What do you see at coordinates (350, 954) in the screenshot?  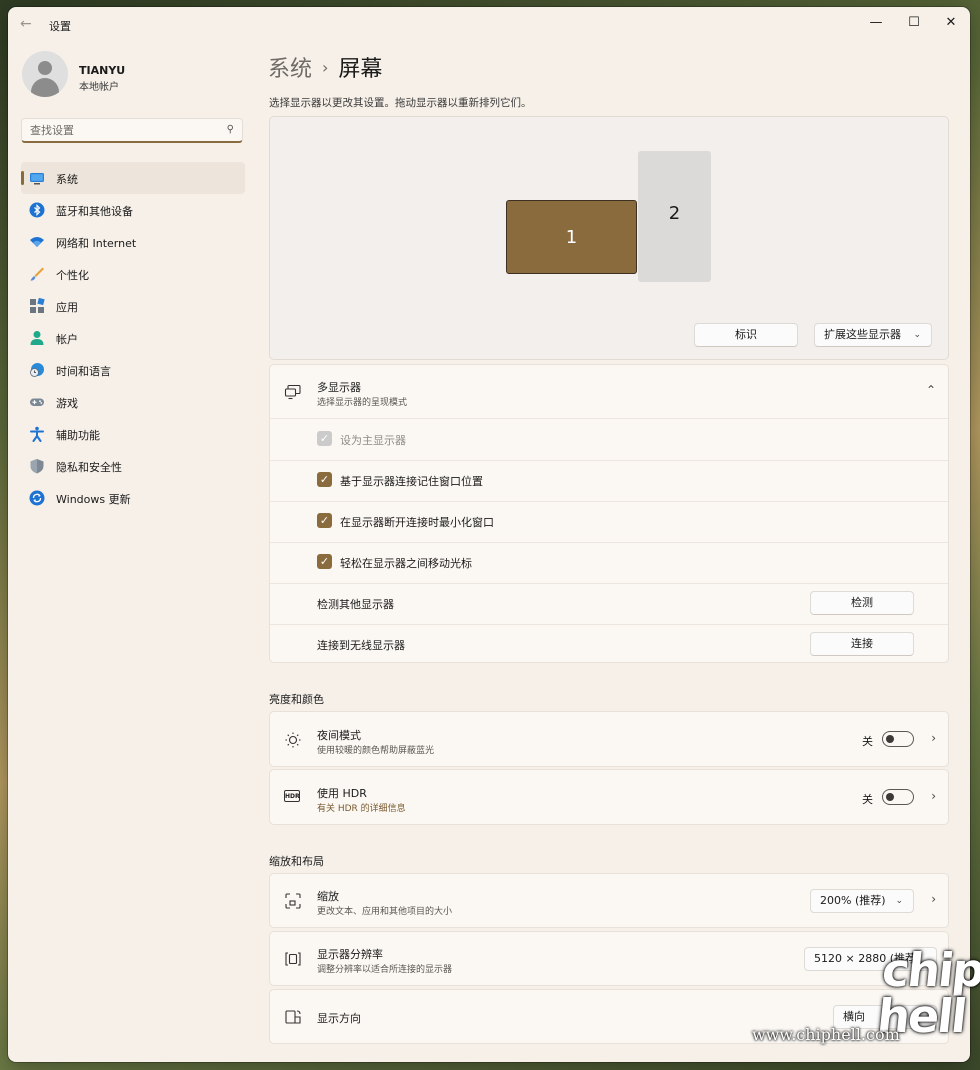 I see `resolution-title: 显示器分辨率` at bounding box center [350, 954].